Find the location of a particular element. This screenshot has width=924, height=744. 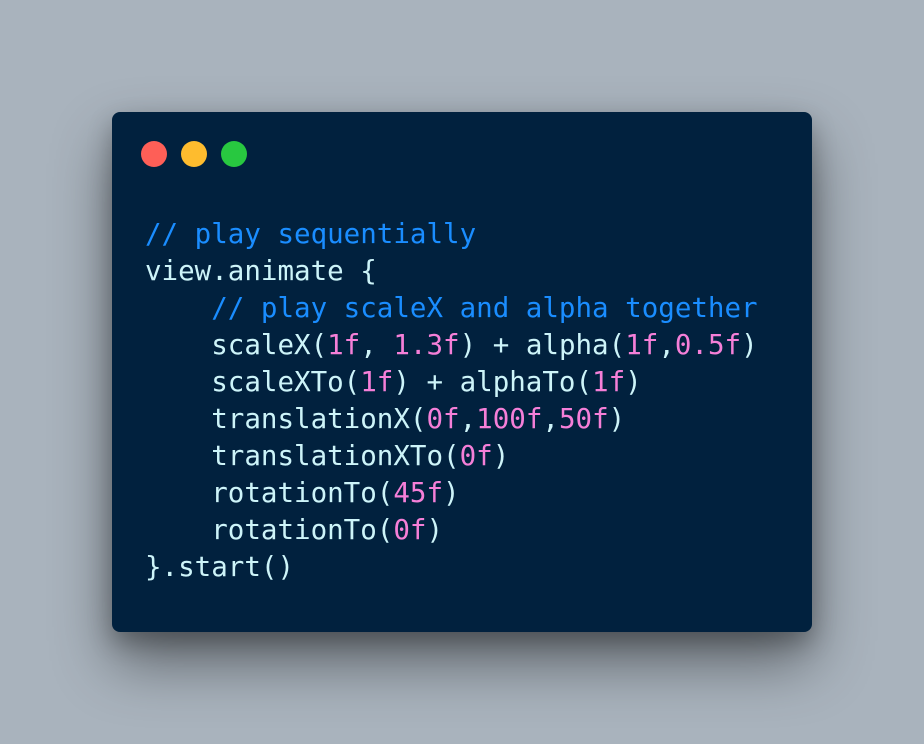

minimize-control is located at coordinates (194, 154).